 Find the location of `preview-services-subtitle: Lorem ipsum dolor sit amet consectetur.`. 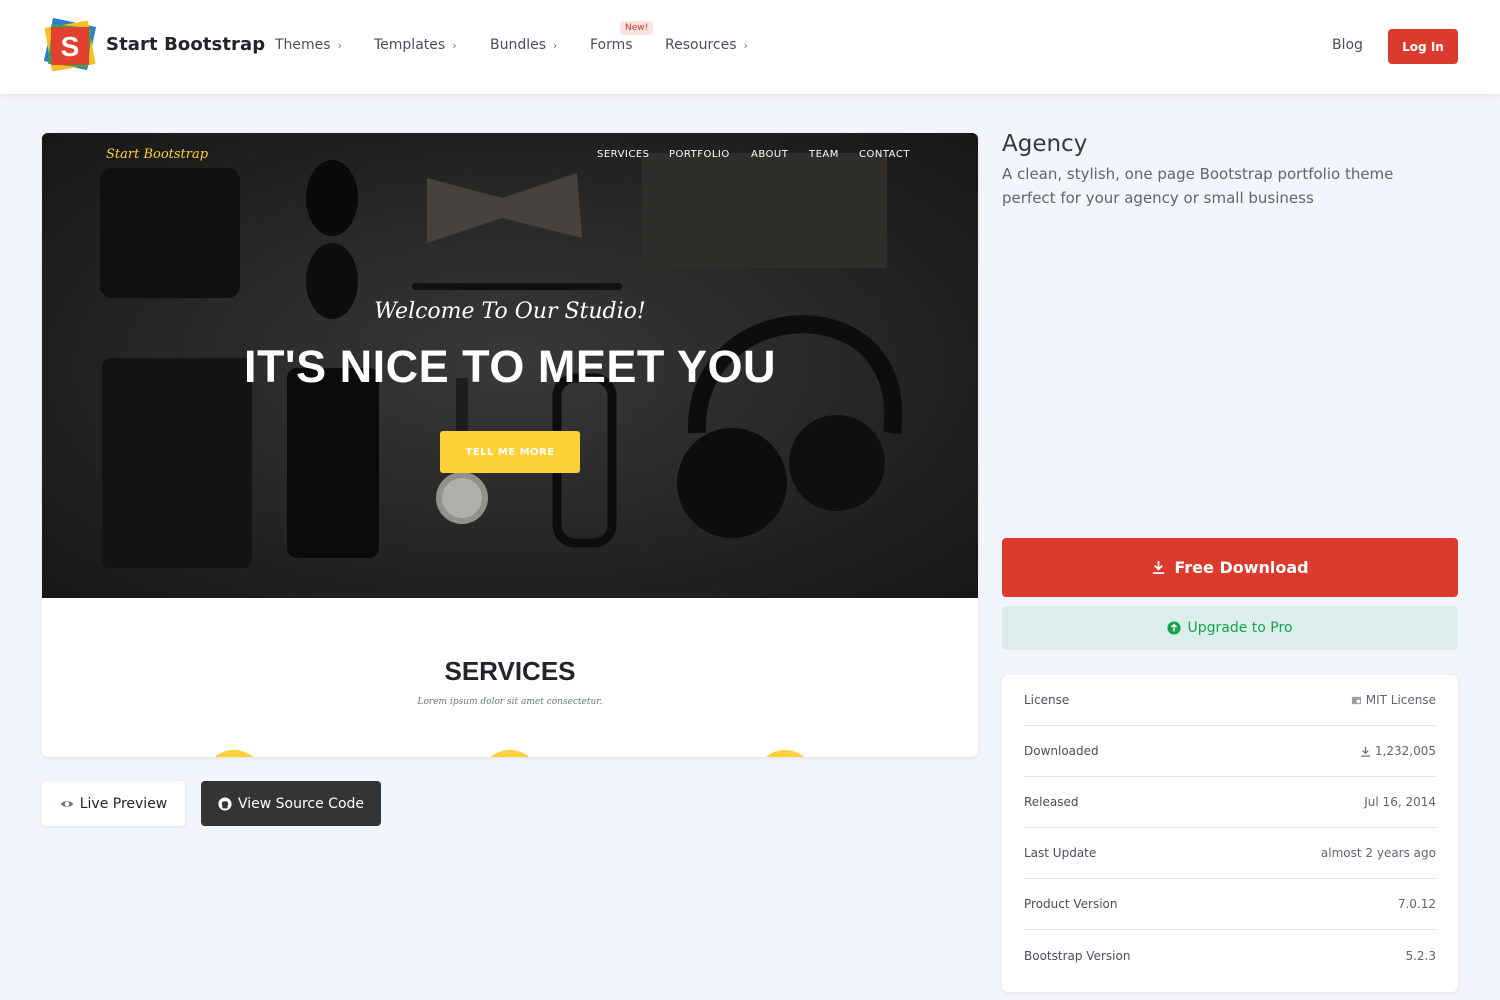

preview-services-subtitle: Lorem ipsum dolor sit amet consectetur. is located at coordinates (510, 702).